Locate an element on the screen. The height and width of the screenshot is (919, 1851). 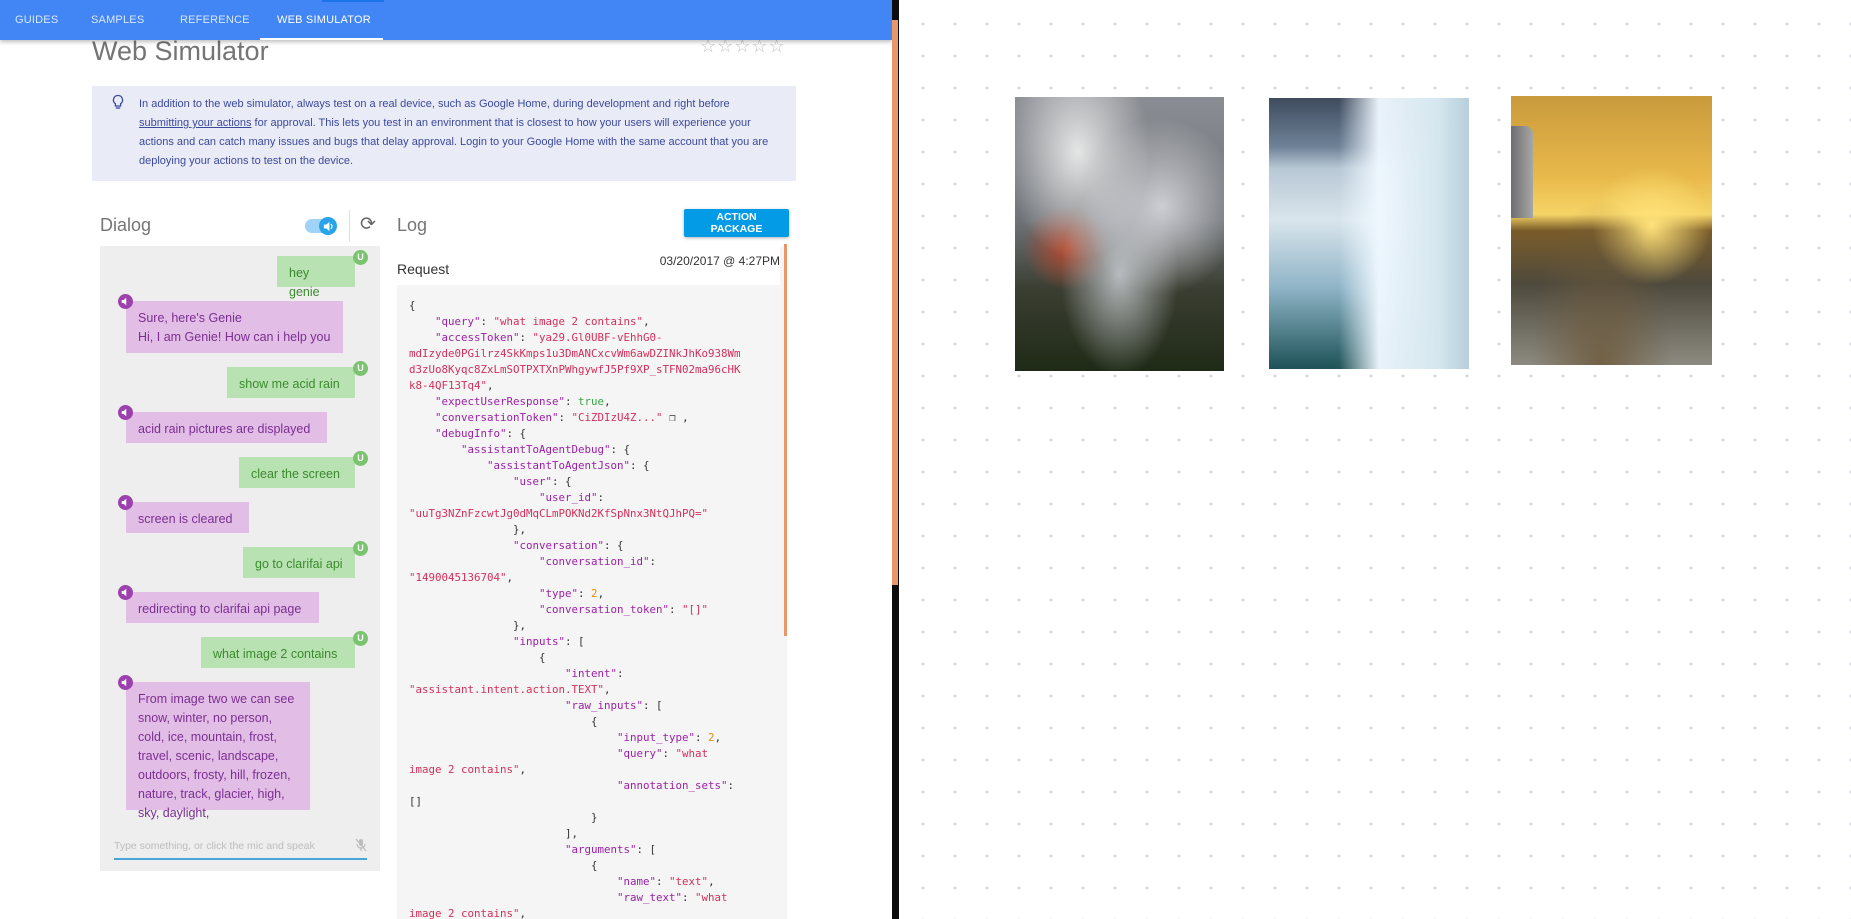
mic-off-icon is located at coordinates (361, 847).